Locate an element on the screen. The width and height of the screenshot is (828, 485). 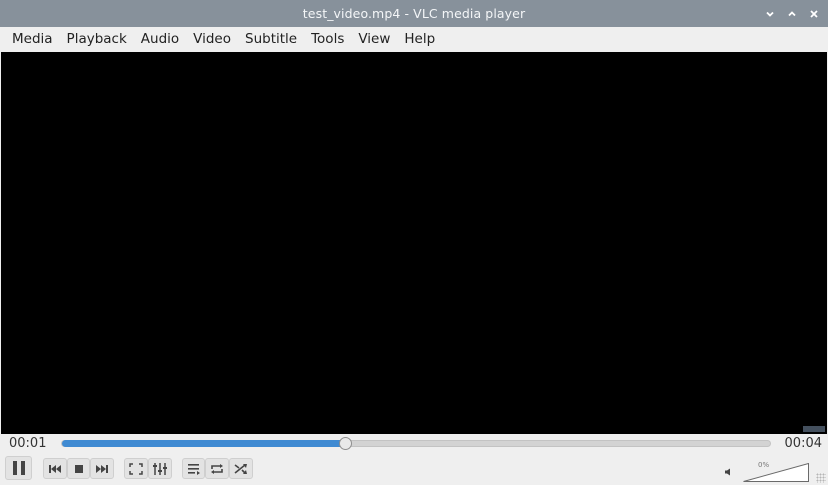
menu-playback: Playback is located at coordinates (97, 39).